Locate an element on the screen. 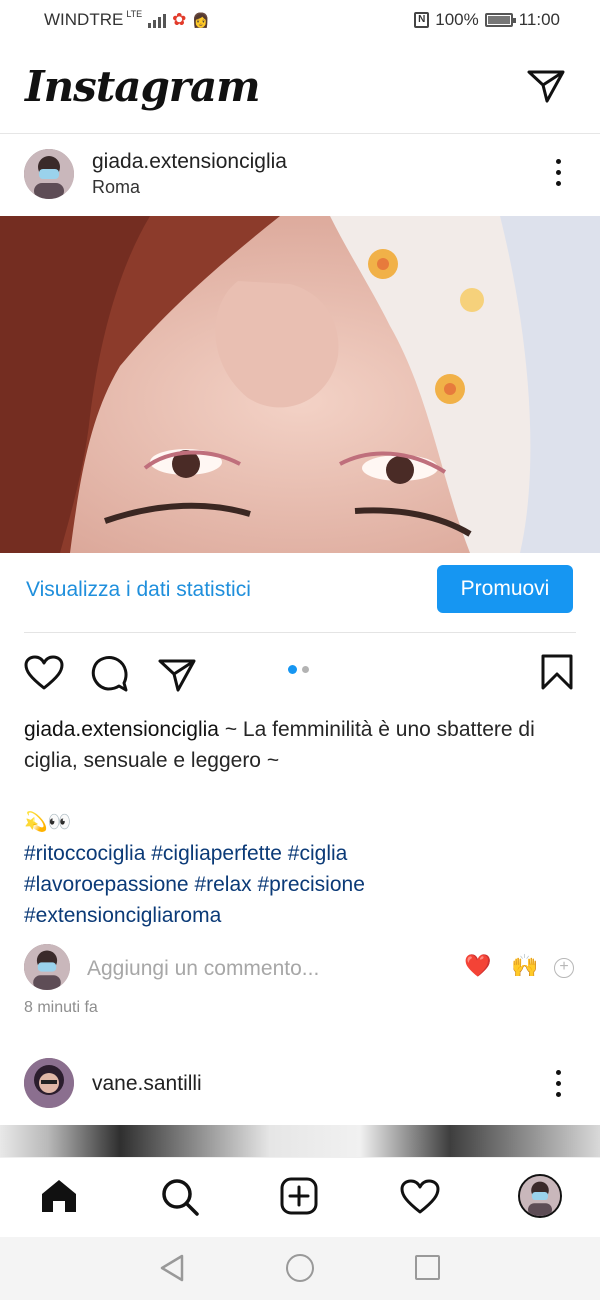  home-icon is located at coordinates (59, 1198).